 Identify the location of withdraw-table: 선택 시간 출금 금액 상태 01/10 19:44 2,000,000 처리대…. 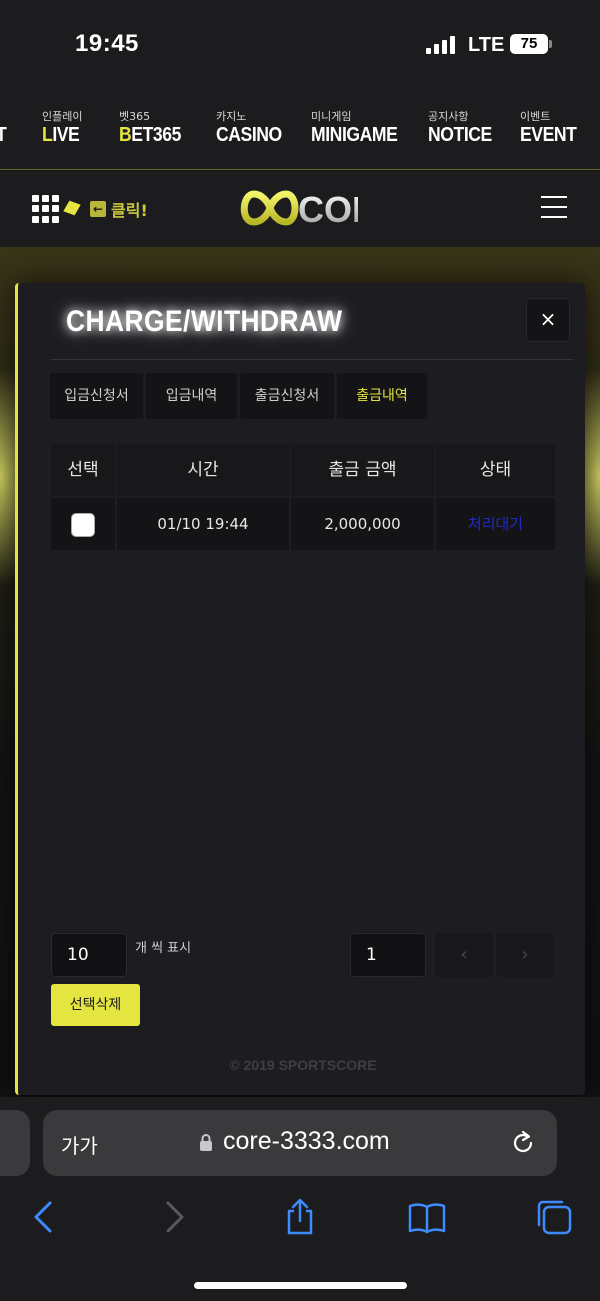
(303, 497).